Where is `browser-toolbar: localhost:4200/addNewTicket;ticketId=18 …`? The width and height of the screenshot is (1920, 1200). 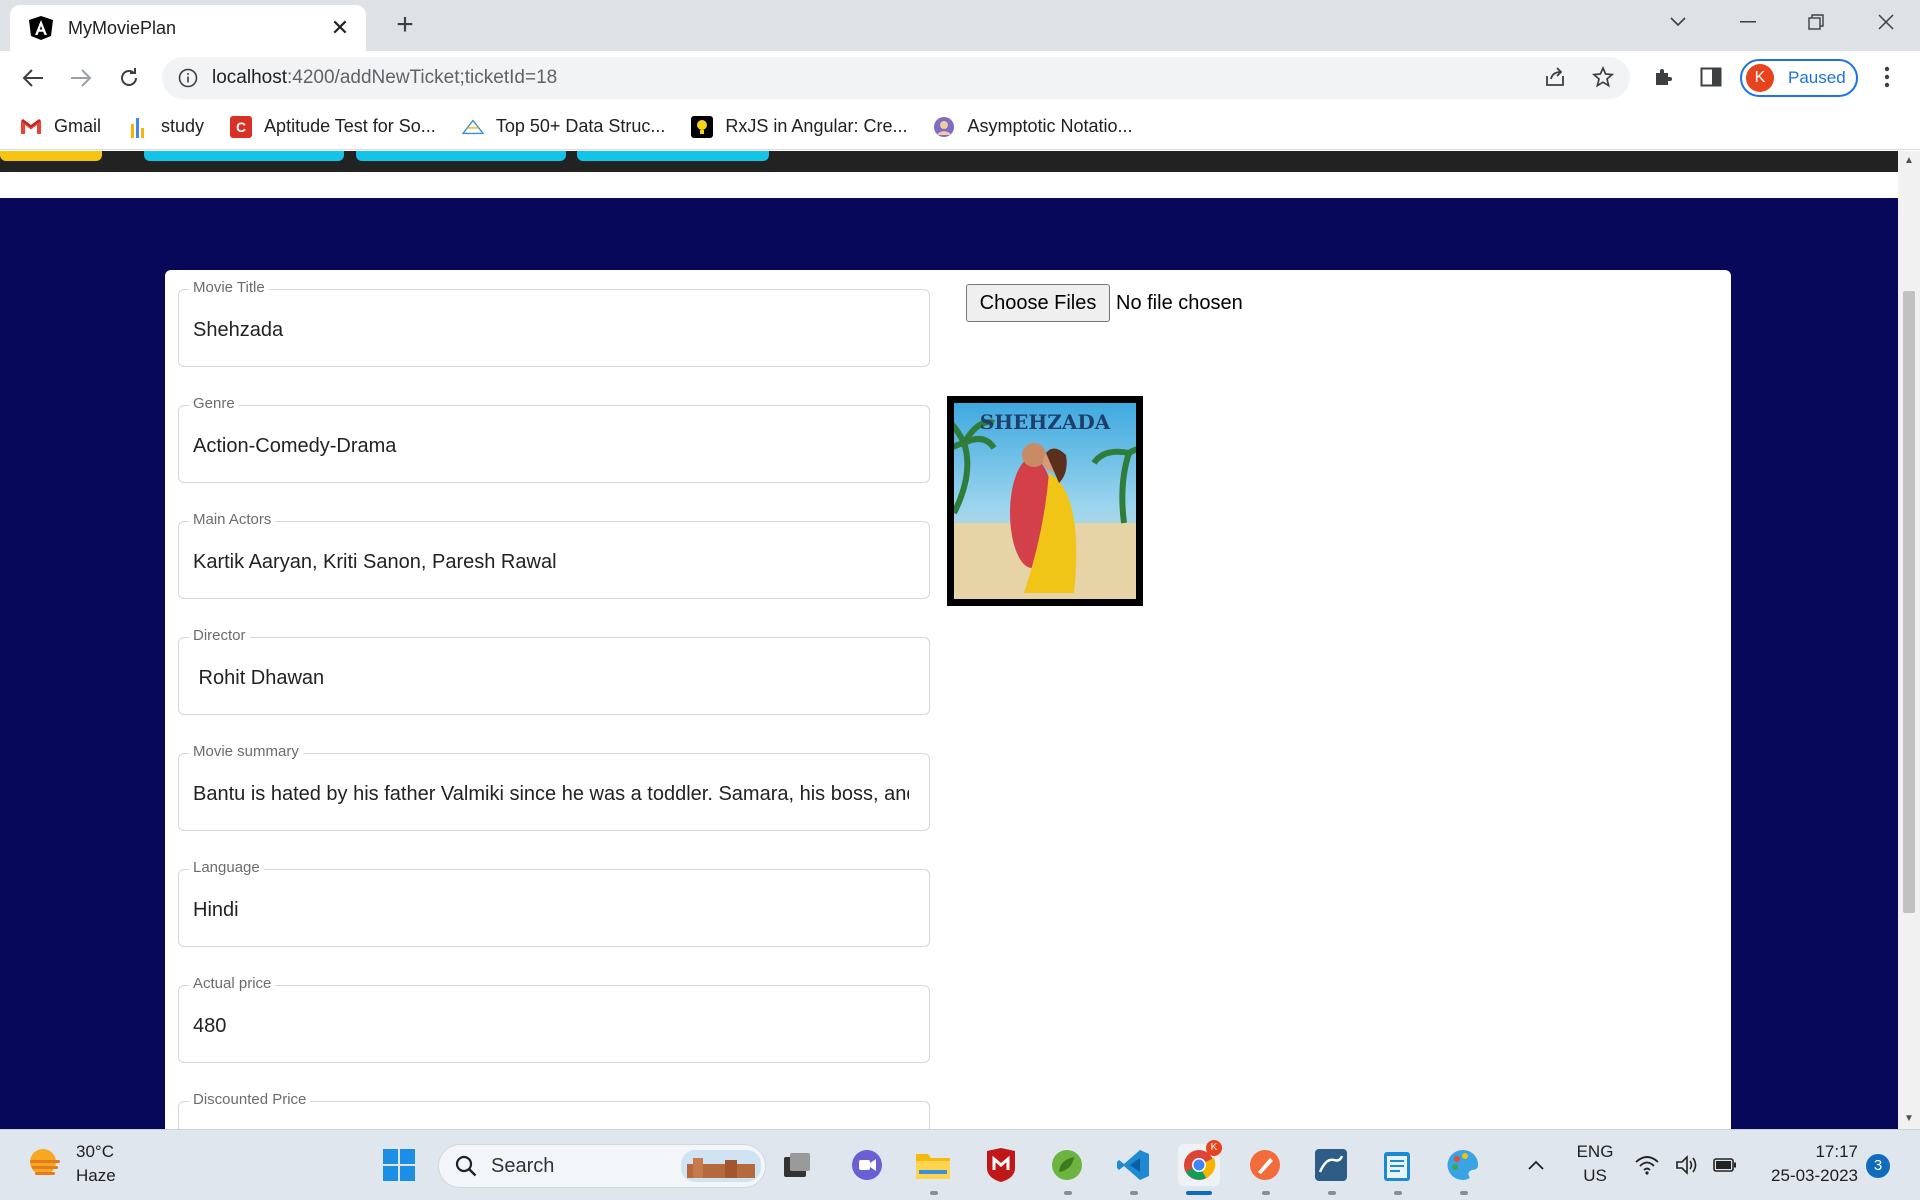
browser-toolbar: localhost:4200/addNewTicket;ticketId=18 … is located at coordinates (960, 77).